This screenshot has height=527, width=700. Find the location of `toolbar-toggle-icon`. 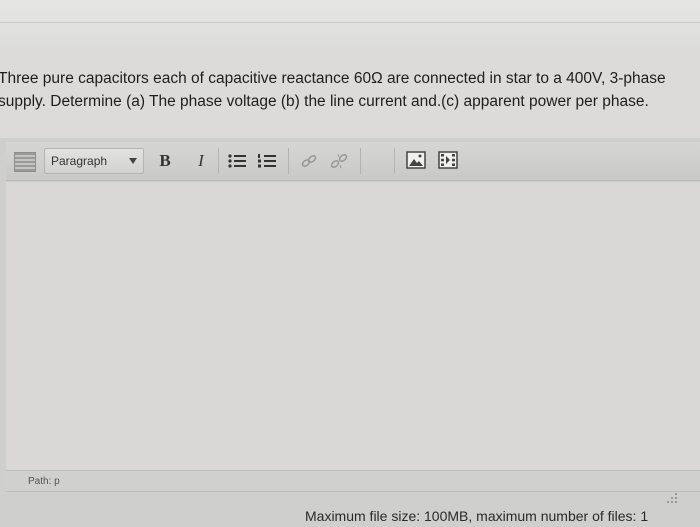

toolbar-toggle-icon is located at coordinates (25, 162).